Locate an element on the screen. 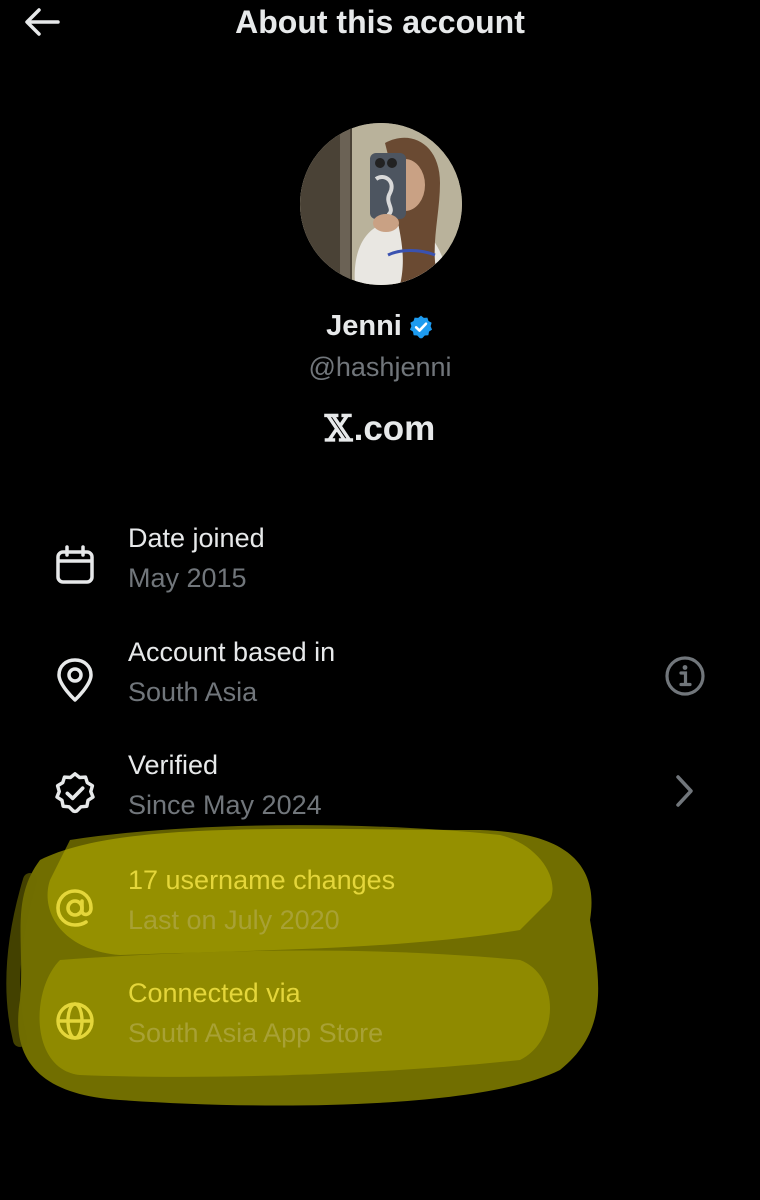 This screenshot has height=1200, width=760. header-bar: About this account is located at coordinates (380, 23).